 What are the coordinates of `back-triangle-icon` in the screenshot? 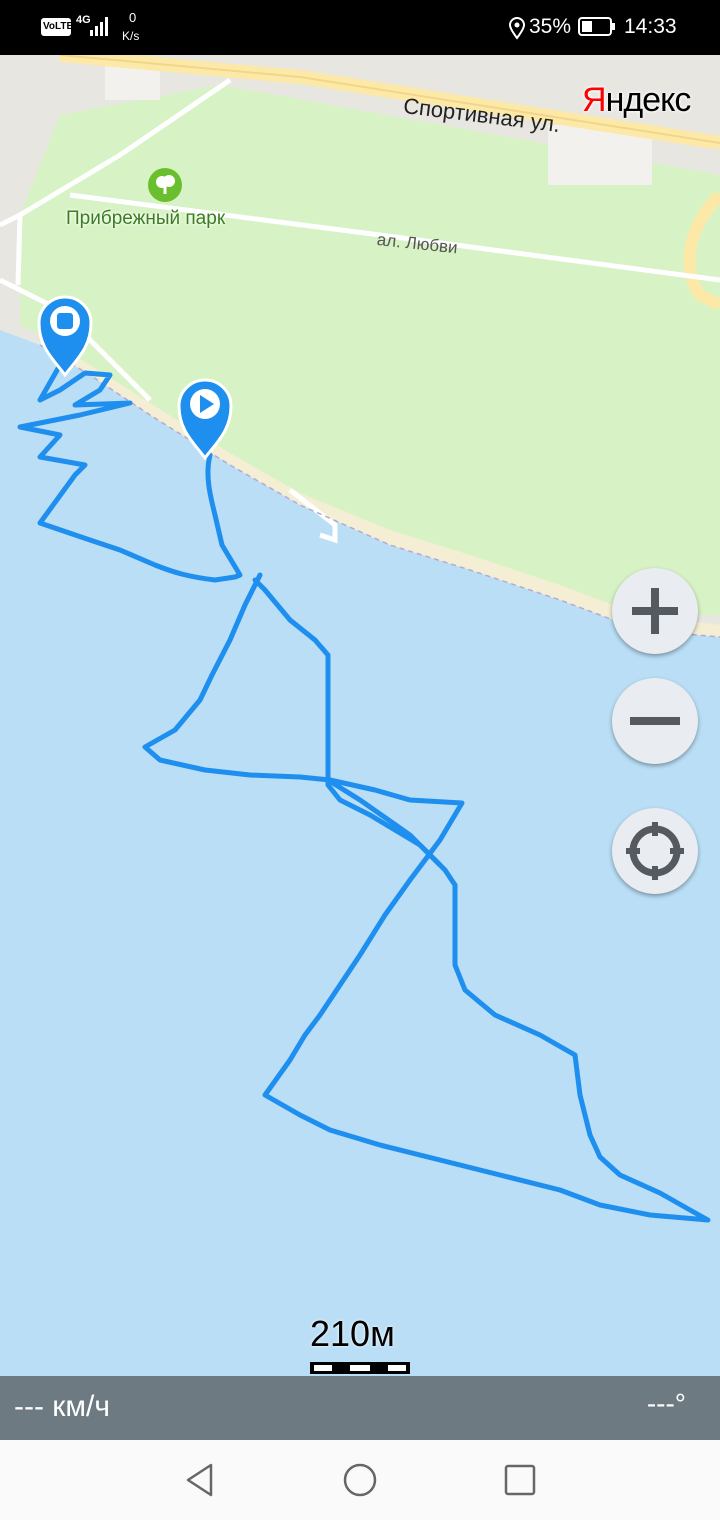 It's located at (200, 1480).